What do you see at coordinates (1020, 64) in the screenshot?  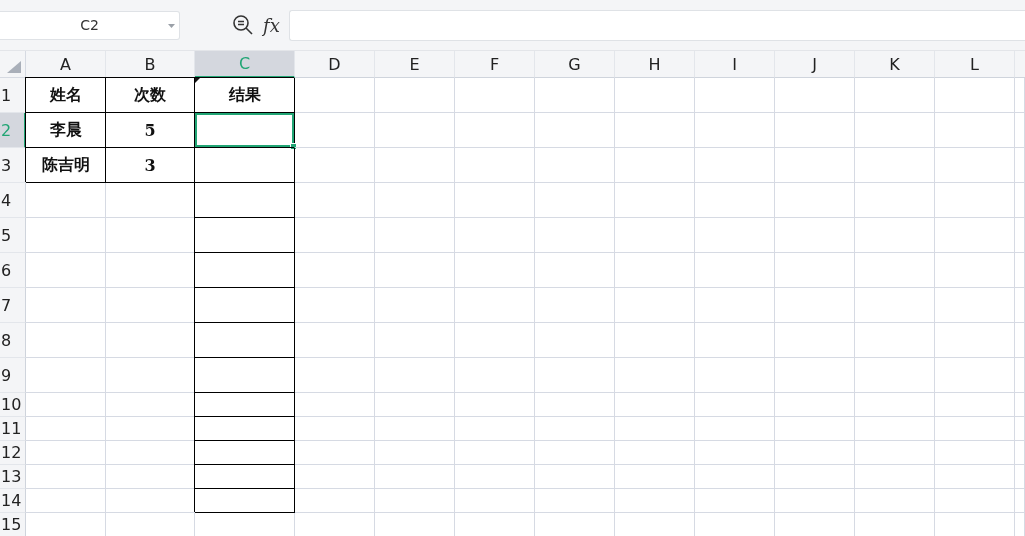 I see `column-header` at bounding box center [1020, 64].